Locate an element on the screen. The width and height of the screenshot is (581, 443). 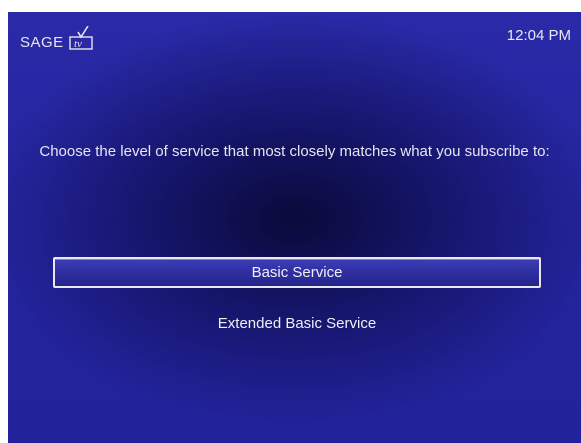
clock: 12:04 PM is located at coordinates (538, 35).